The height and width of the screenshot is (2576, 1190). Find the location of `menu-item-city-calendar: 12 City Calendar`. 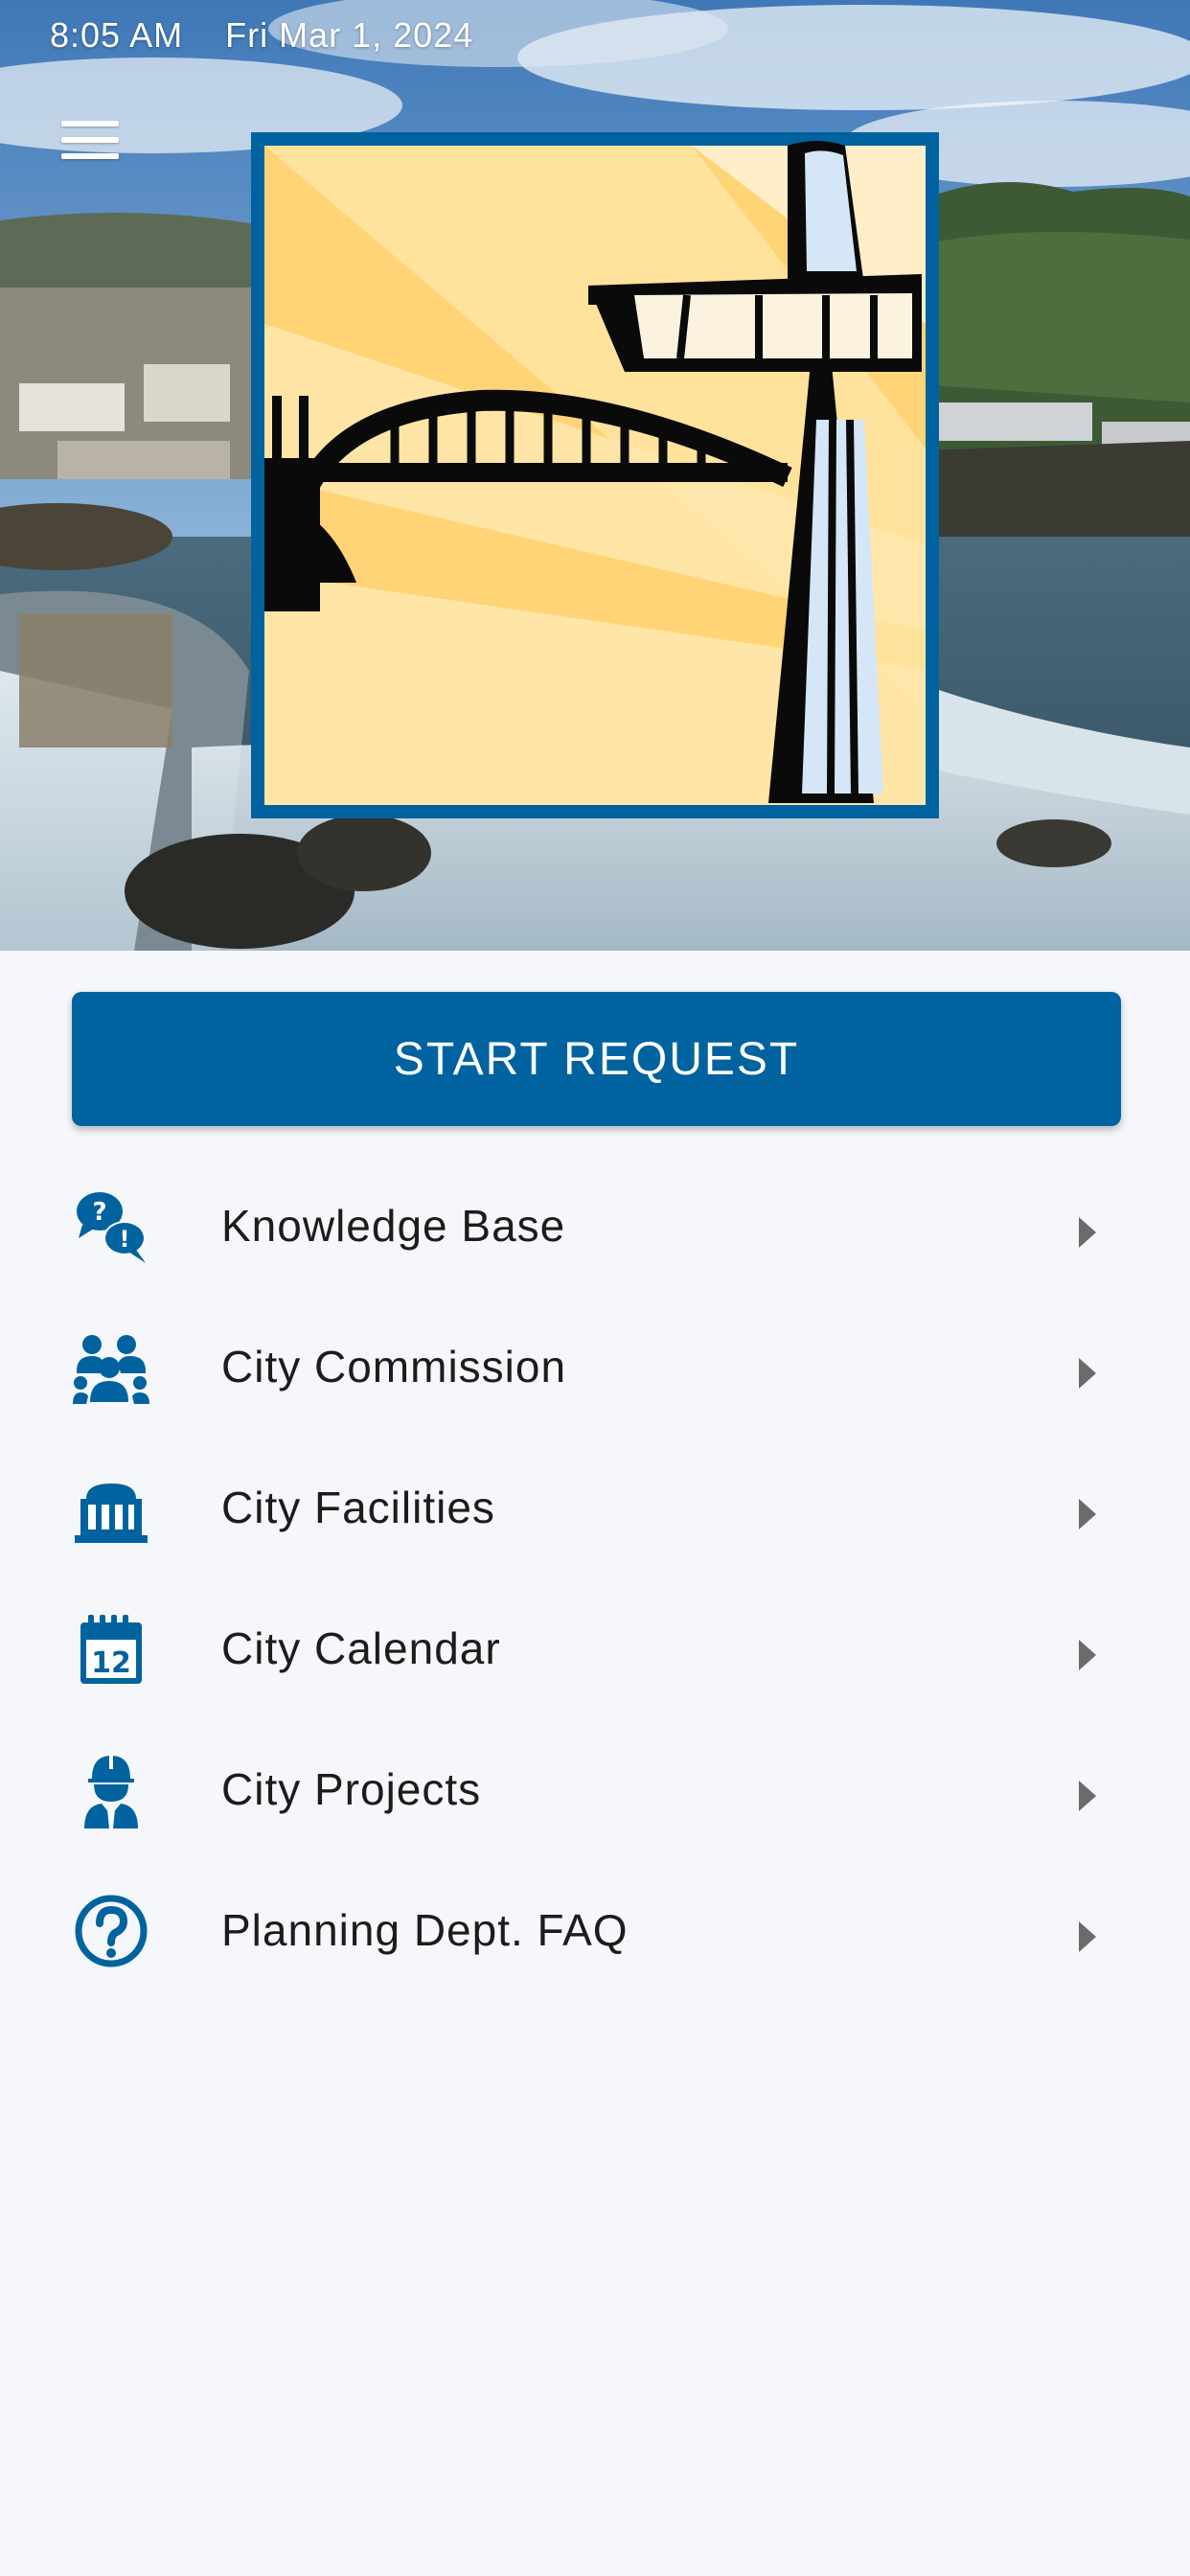

menu-item-city-calendar: 12 City Calendar is located at coordinates (595, 1652).